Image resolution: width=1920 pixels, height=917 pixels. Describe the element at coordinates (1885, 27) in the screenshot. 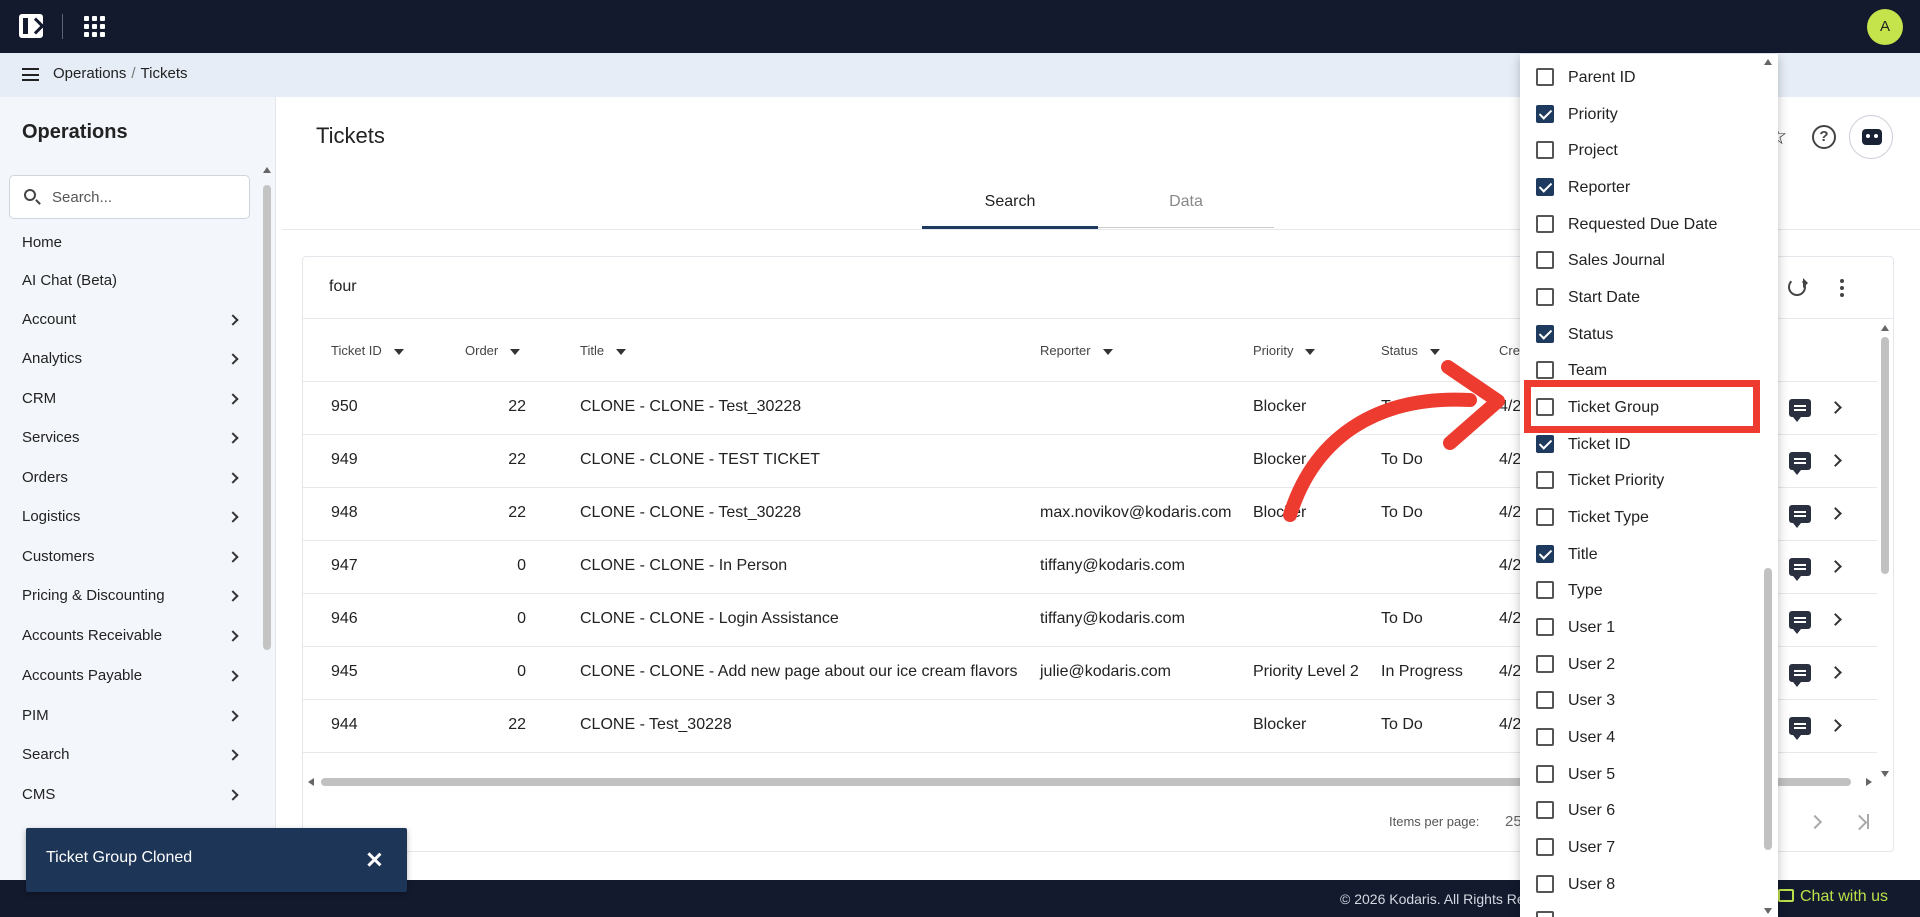

I see `user-avatar: A` at that location.